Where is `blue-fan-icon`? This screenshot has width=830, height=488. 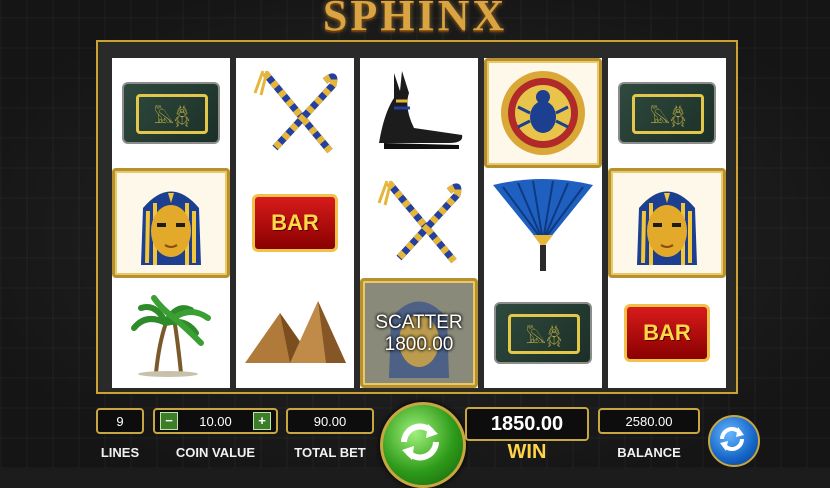 blue-fan-icon is located at coordinates (543, 225).